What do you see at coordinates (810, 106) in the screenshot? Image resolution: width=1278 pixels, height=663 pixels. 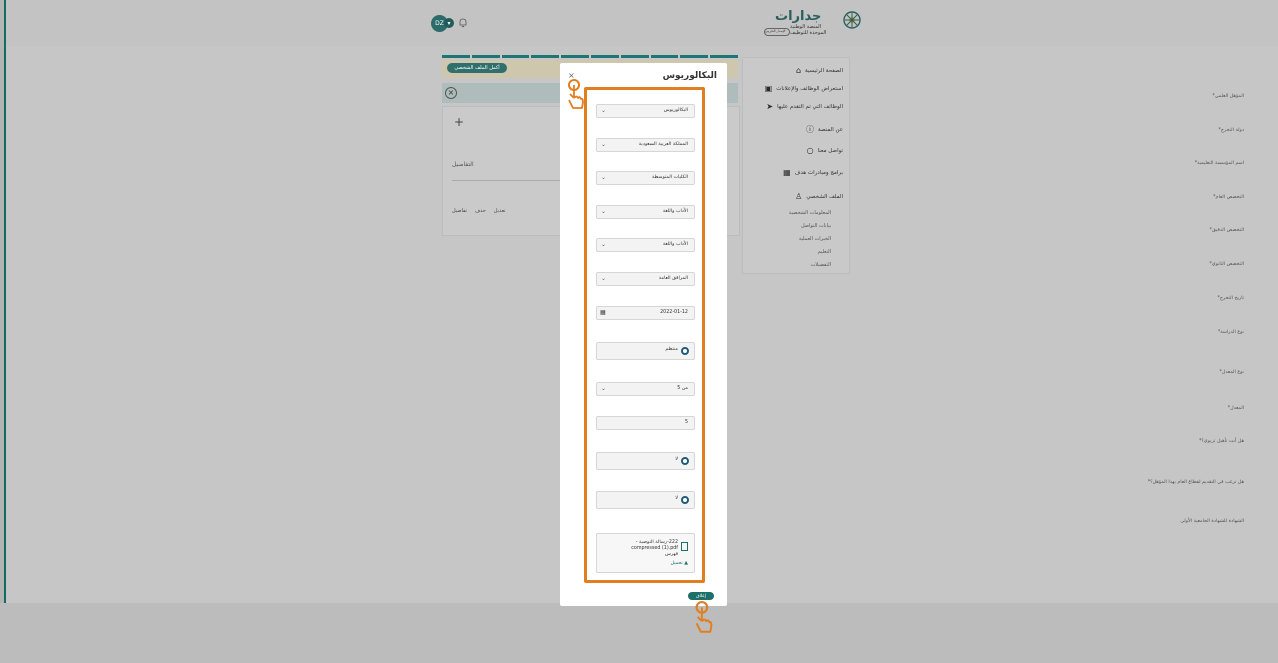 I see `sidebar-item-label: الوظائف التي تم التقدم عليها` at bounding box center [810, 106].